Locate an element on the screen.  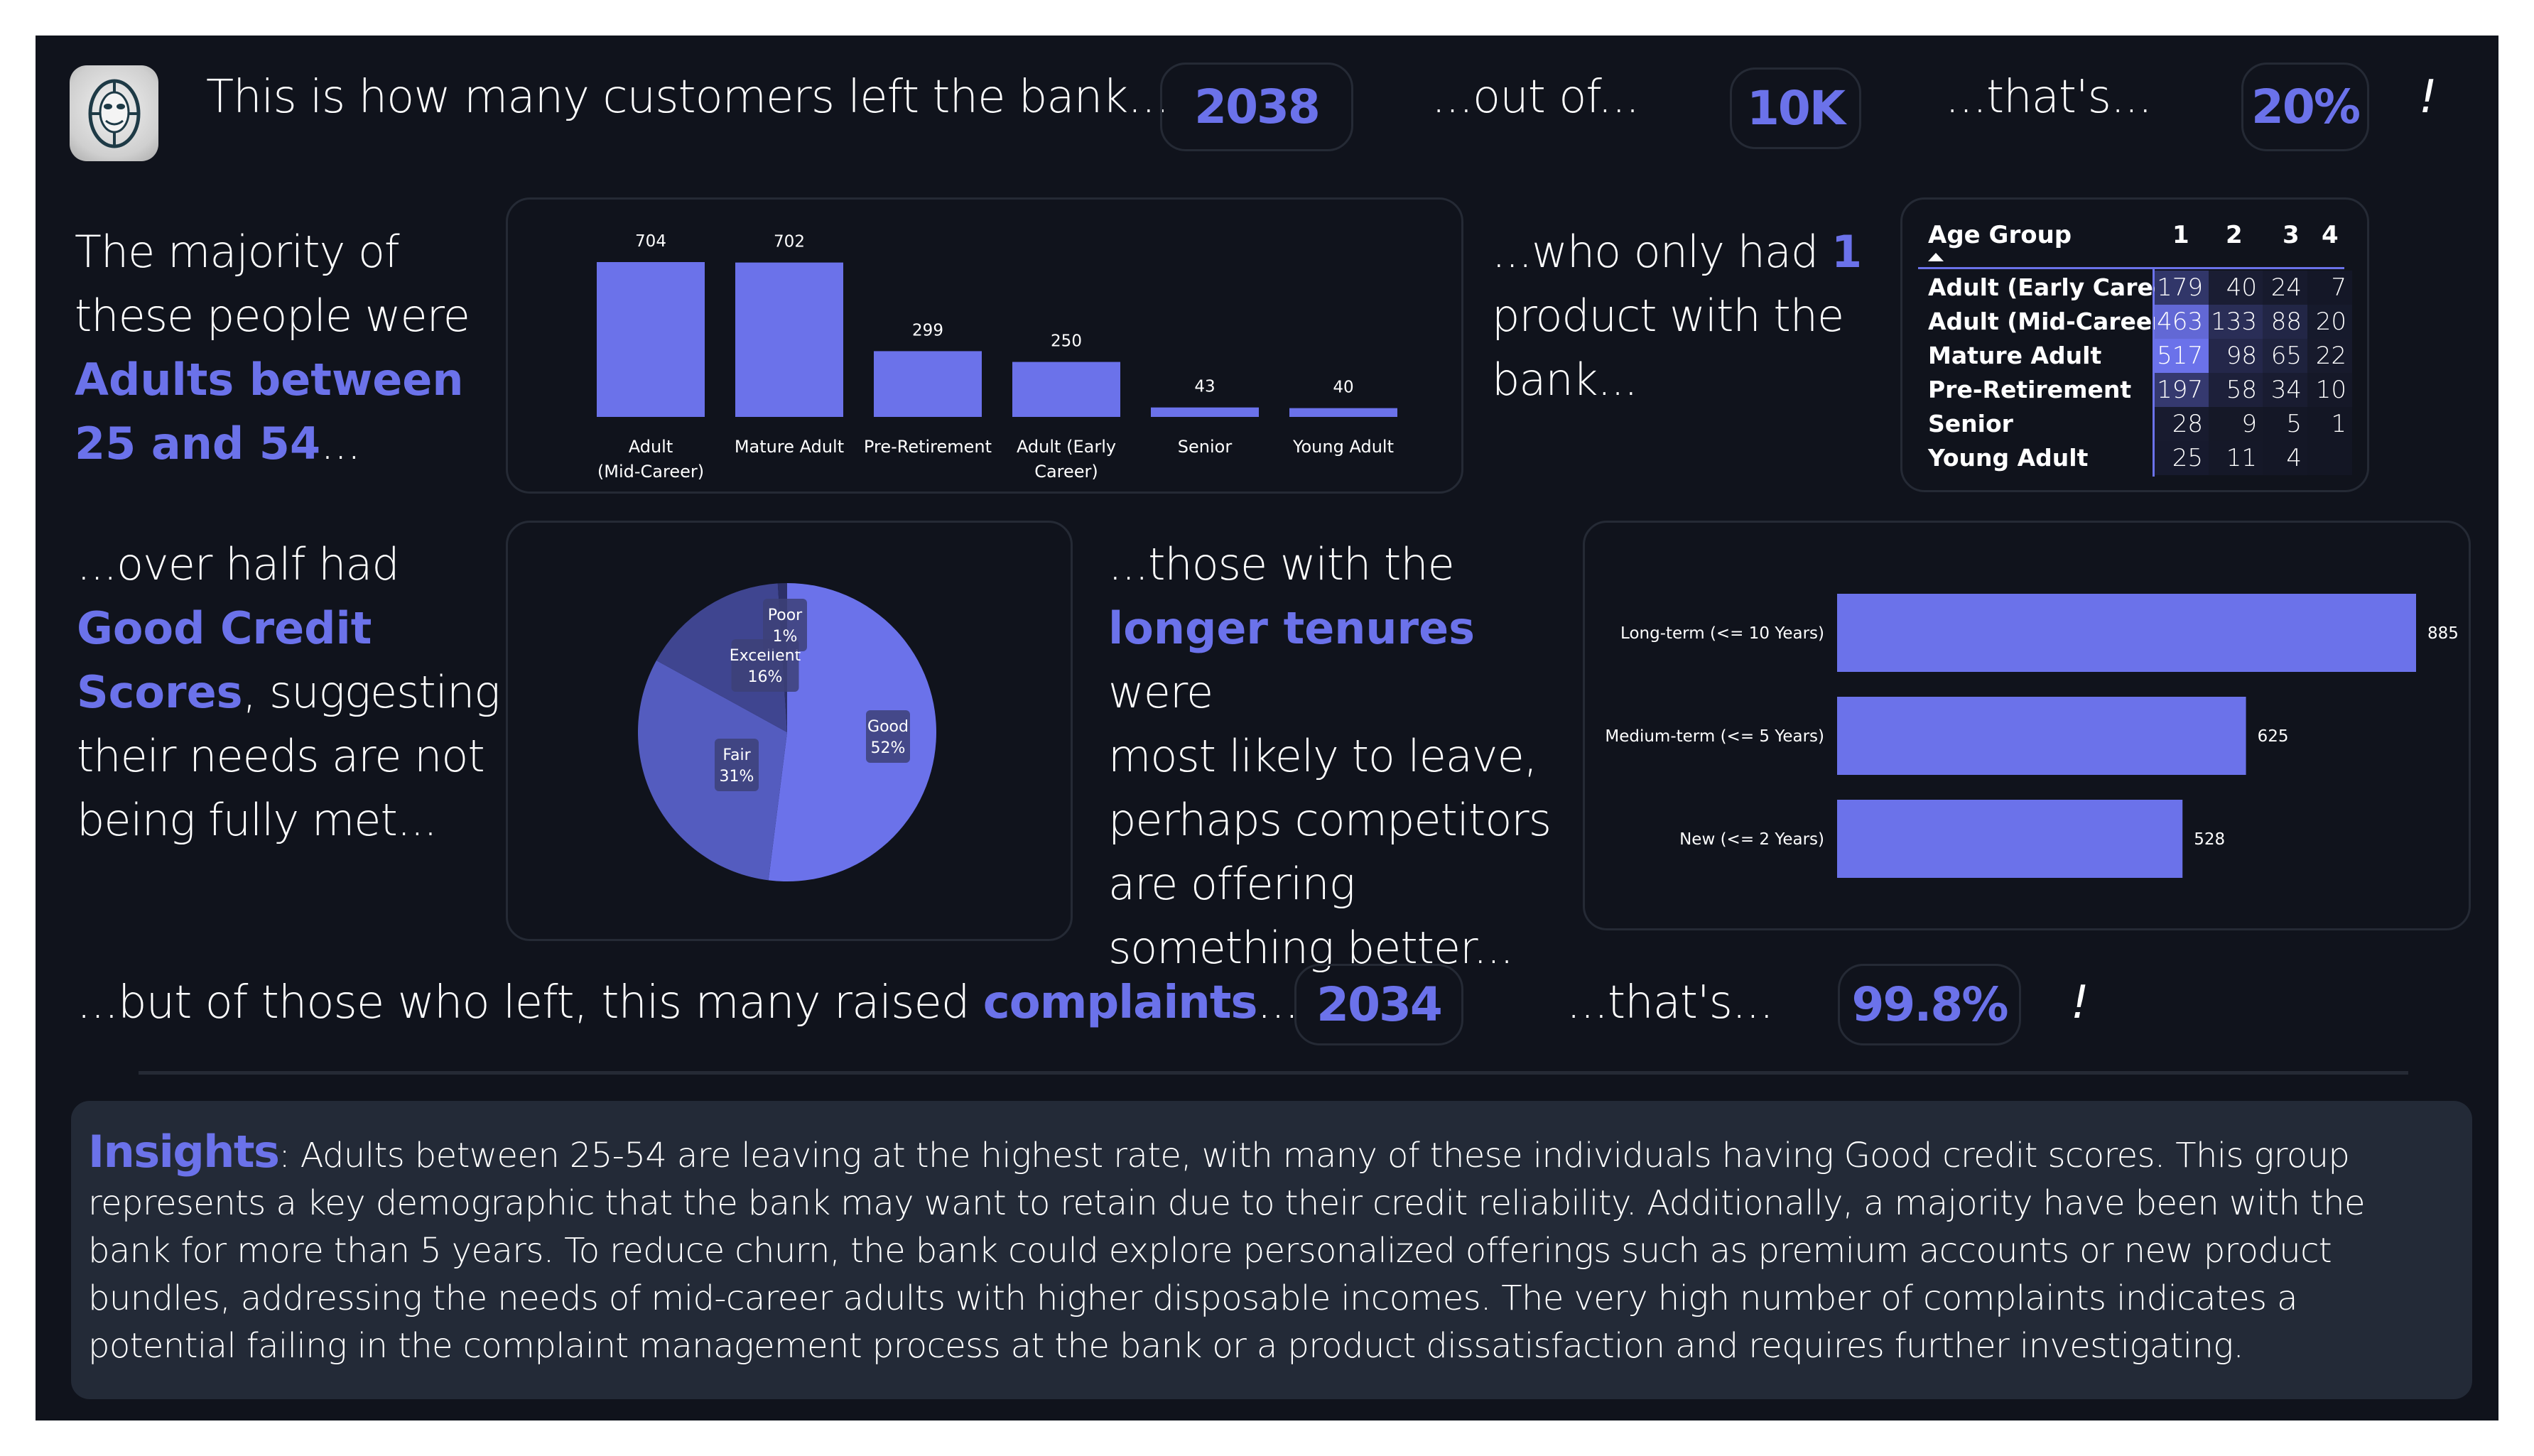
x-tick-label: (Mid-Career) is located at coordinates (650, 472).